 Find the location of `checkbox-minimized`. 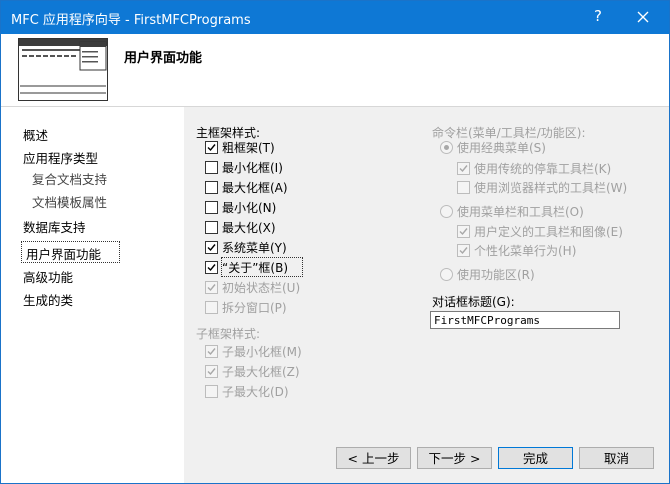

checkbox-minimized is located at coordinates (211, 207).